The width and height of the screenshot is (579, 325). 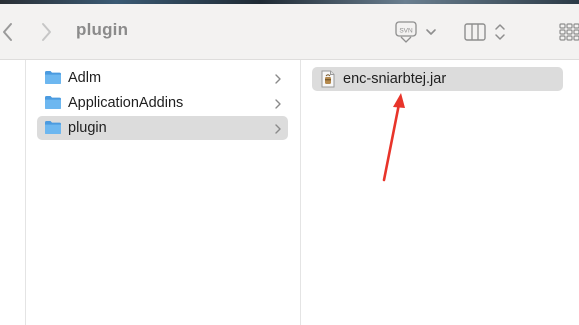 I want to click on window-title: plugin, so click(x=102, y=29).